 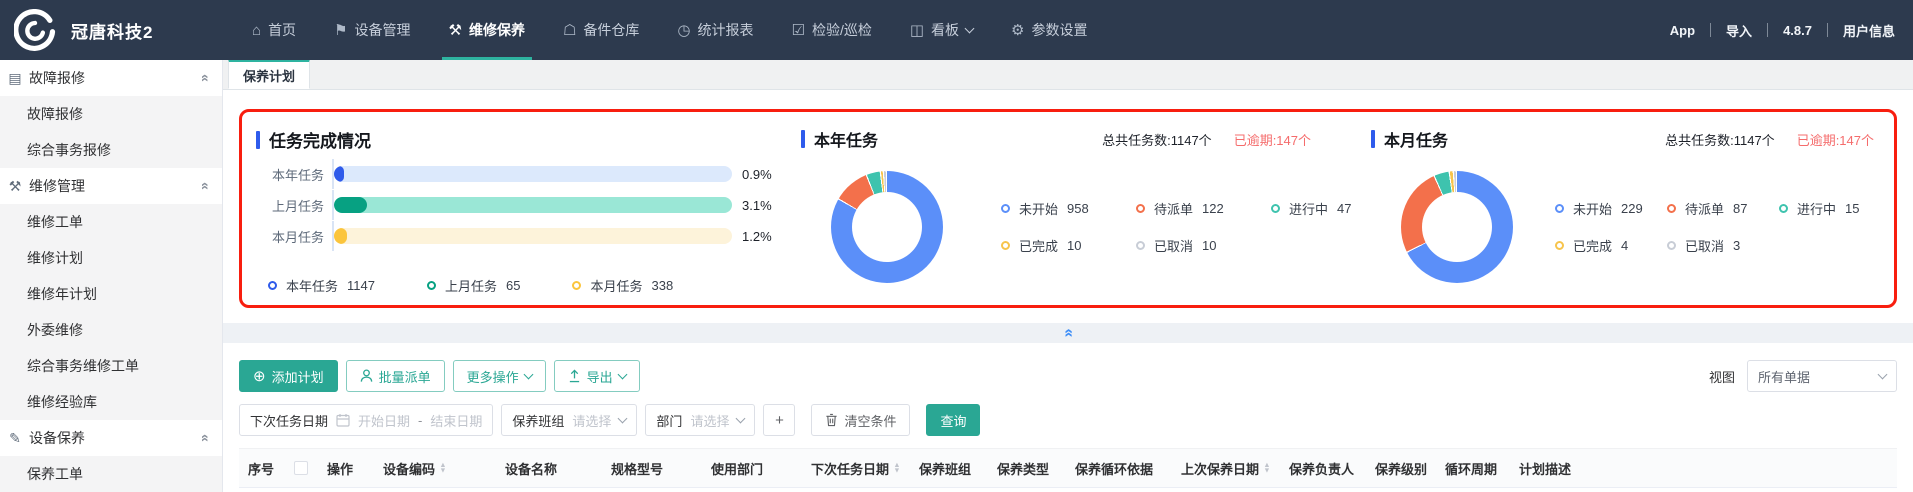 I want to click on title-accent-bar, so click(x=1373, y=139).